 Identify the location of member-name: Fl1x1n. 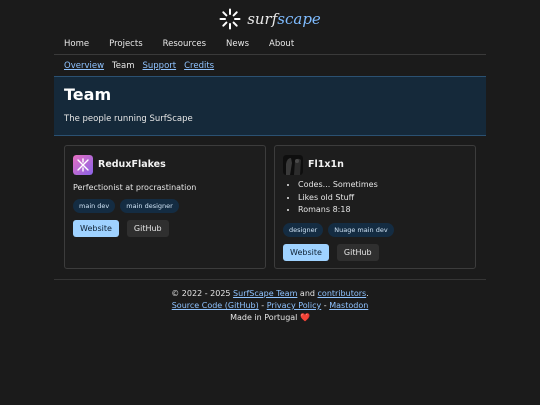
(326, 164).